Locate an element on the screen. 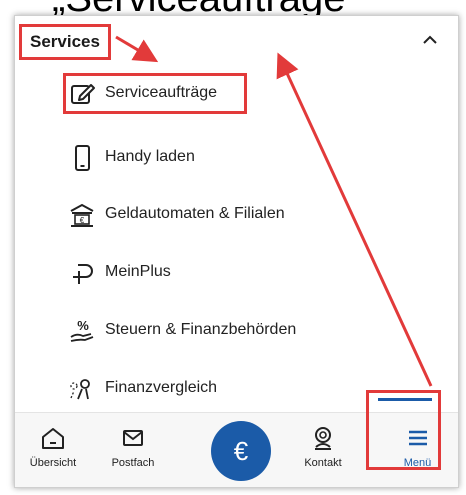  tab-label: Übersicht is located at coordinates (53, 463).